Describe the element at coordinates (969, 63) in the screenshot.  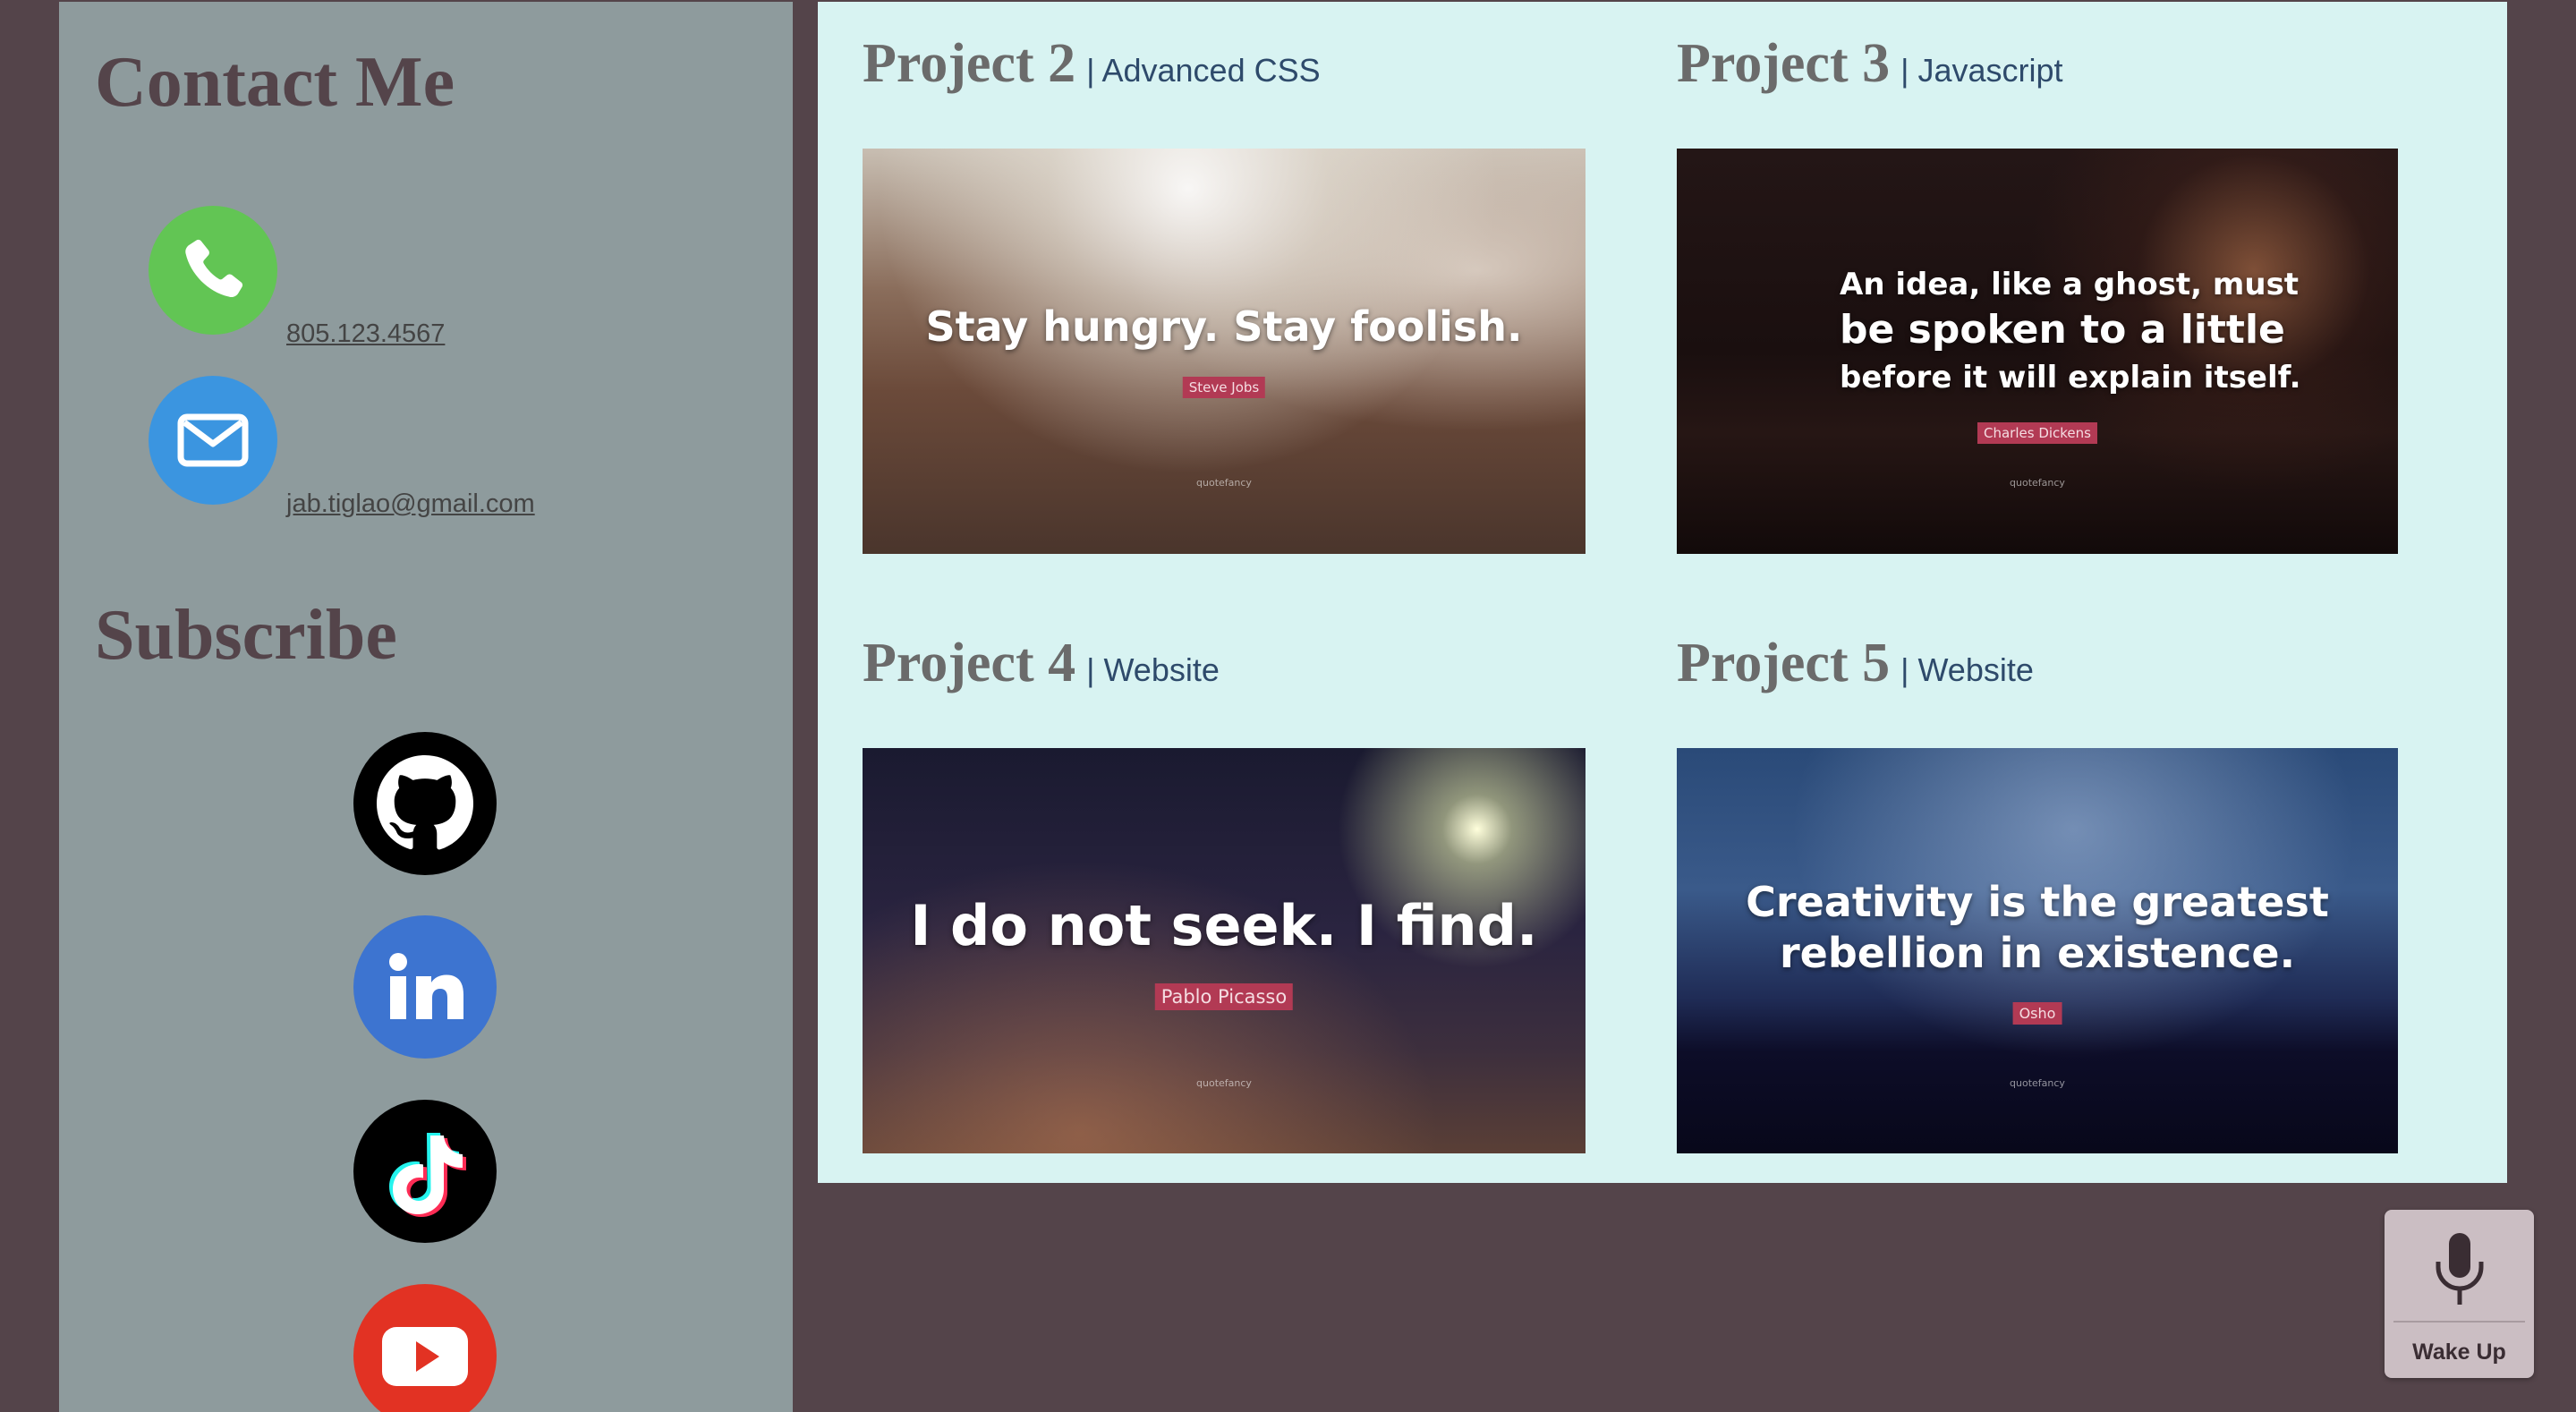
I see `project-name: Project 2` at that location.